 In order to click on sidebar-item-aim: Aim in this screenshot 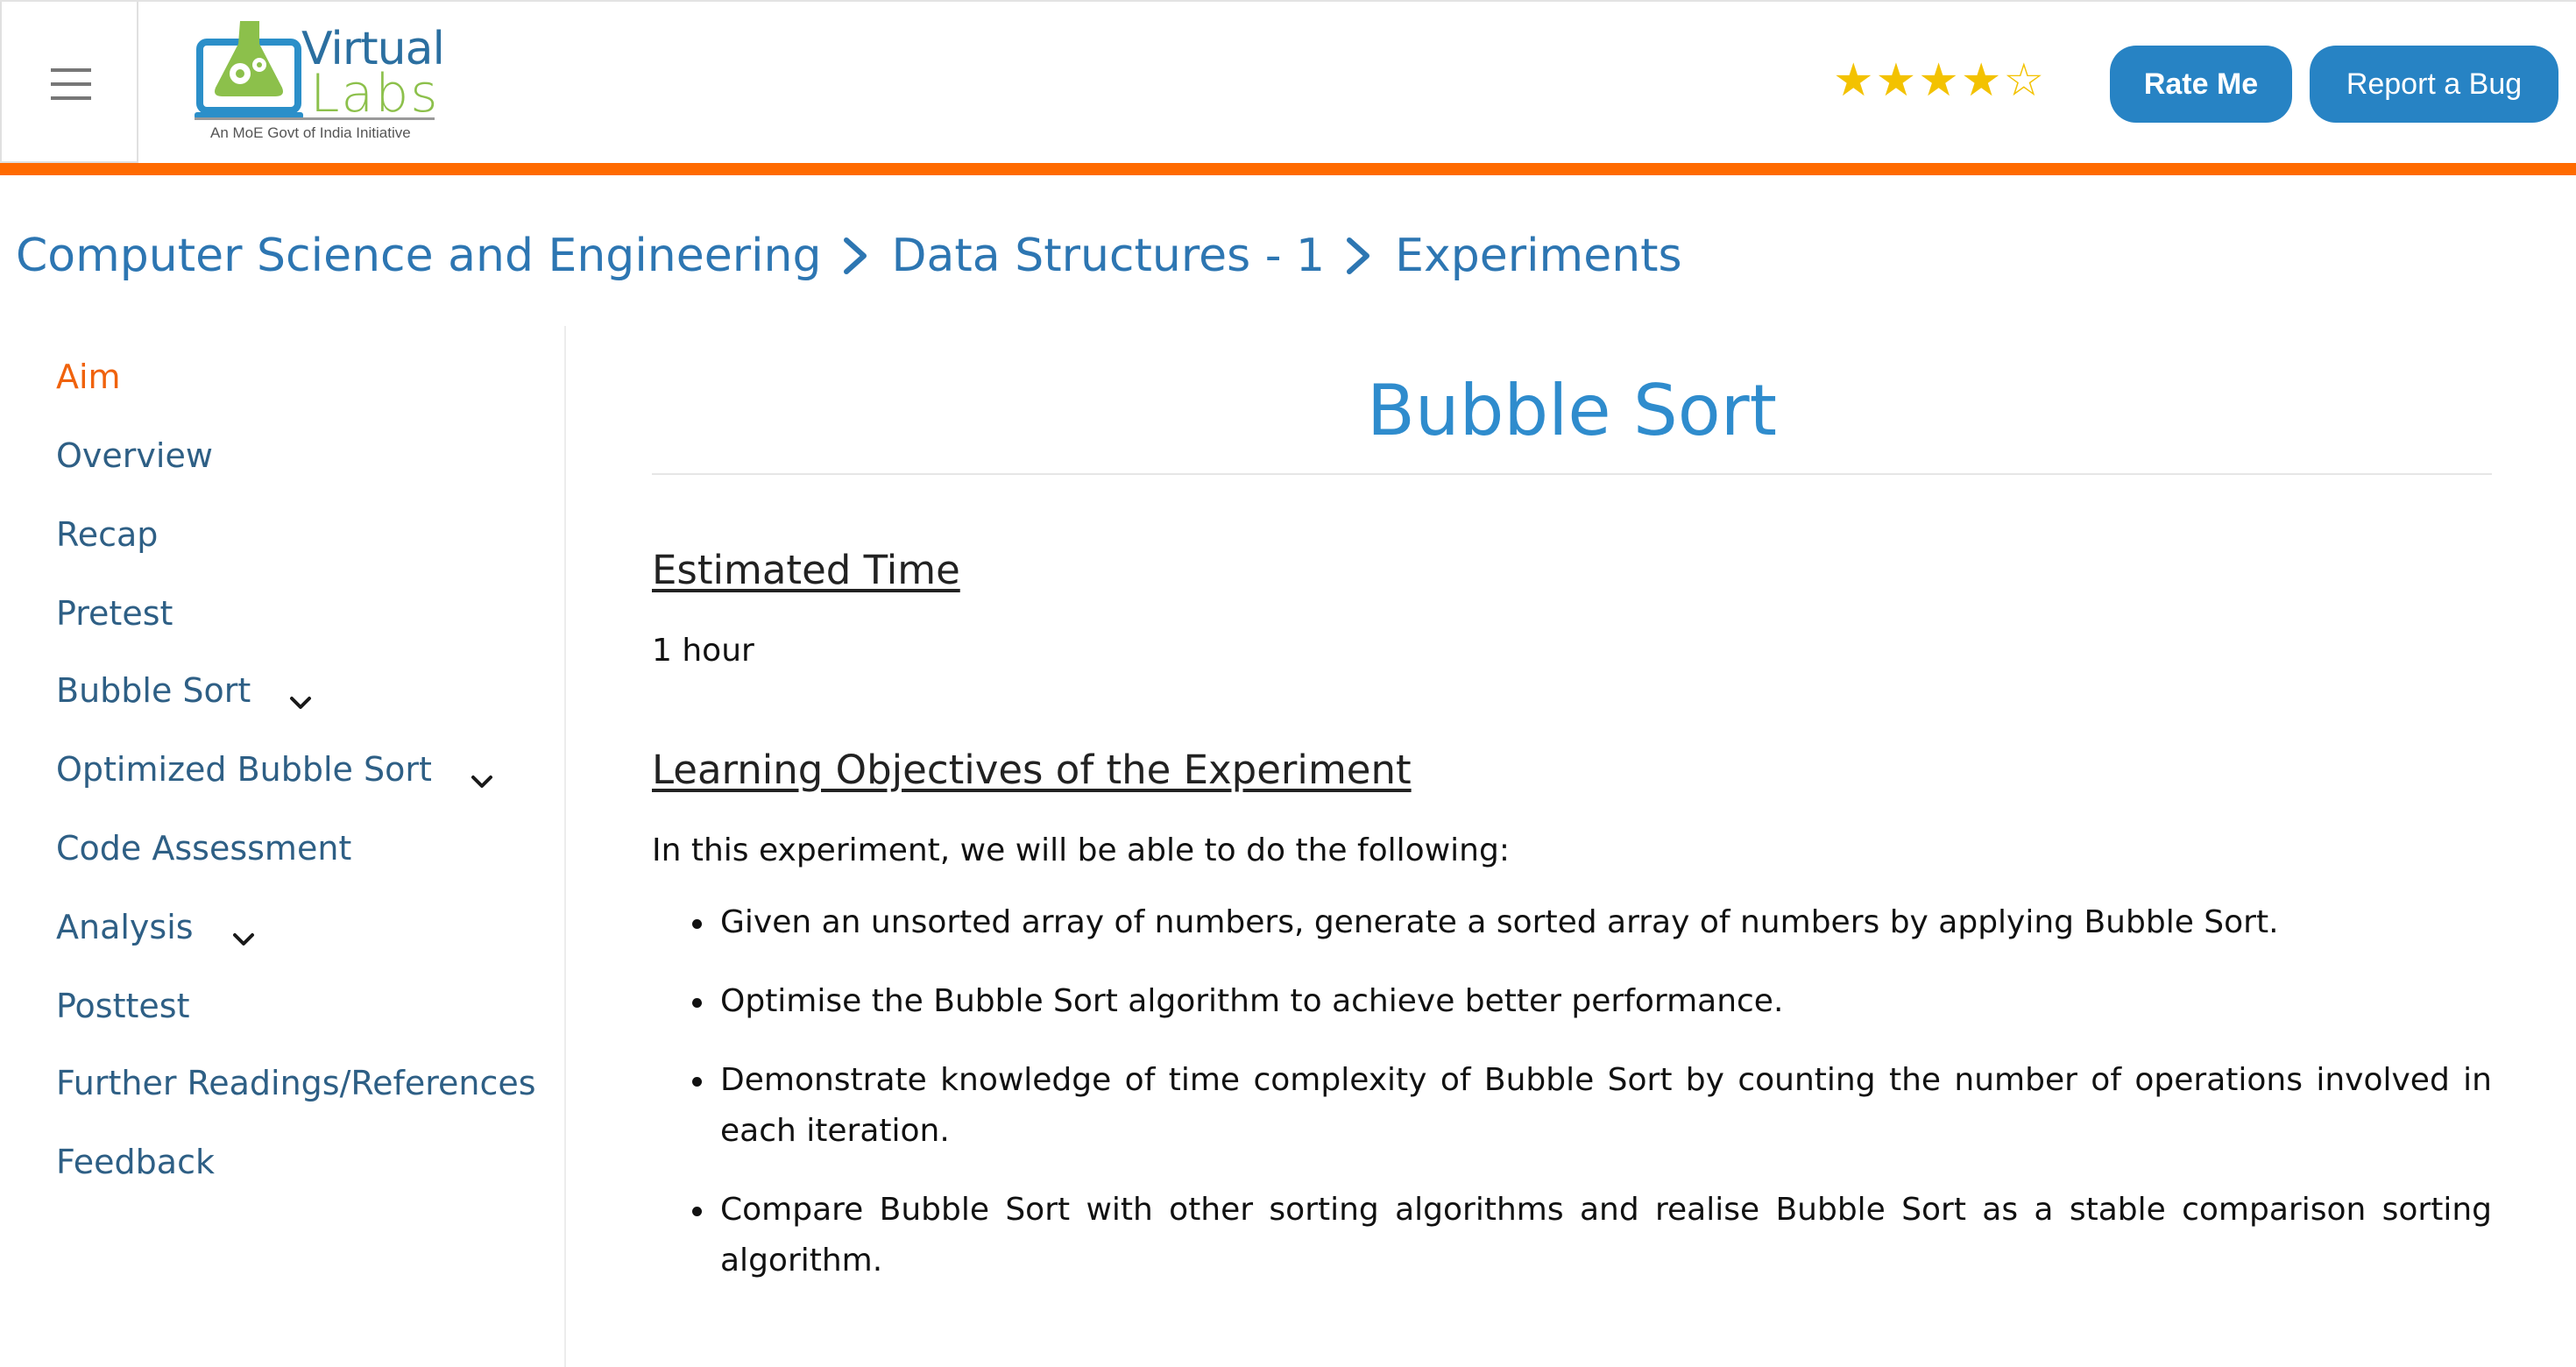, I will do `click(88, 377)`.